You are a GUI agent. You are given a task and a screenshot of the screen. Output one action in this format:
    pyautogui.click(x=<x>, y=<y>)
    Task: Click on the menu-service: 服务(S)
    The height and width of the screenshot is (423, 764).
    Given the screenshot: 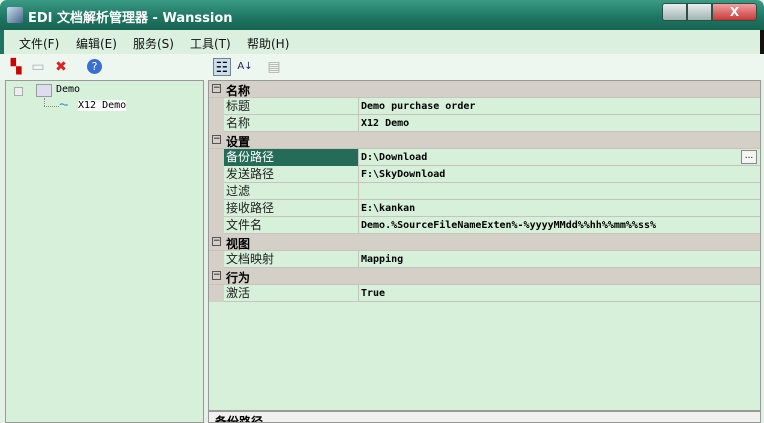 What is the action you would take?
    pyautogui.click(x=153, y=43)
    